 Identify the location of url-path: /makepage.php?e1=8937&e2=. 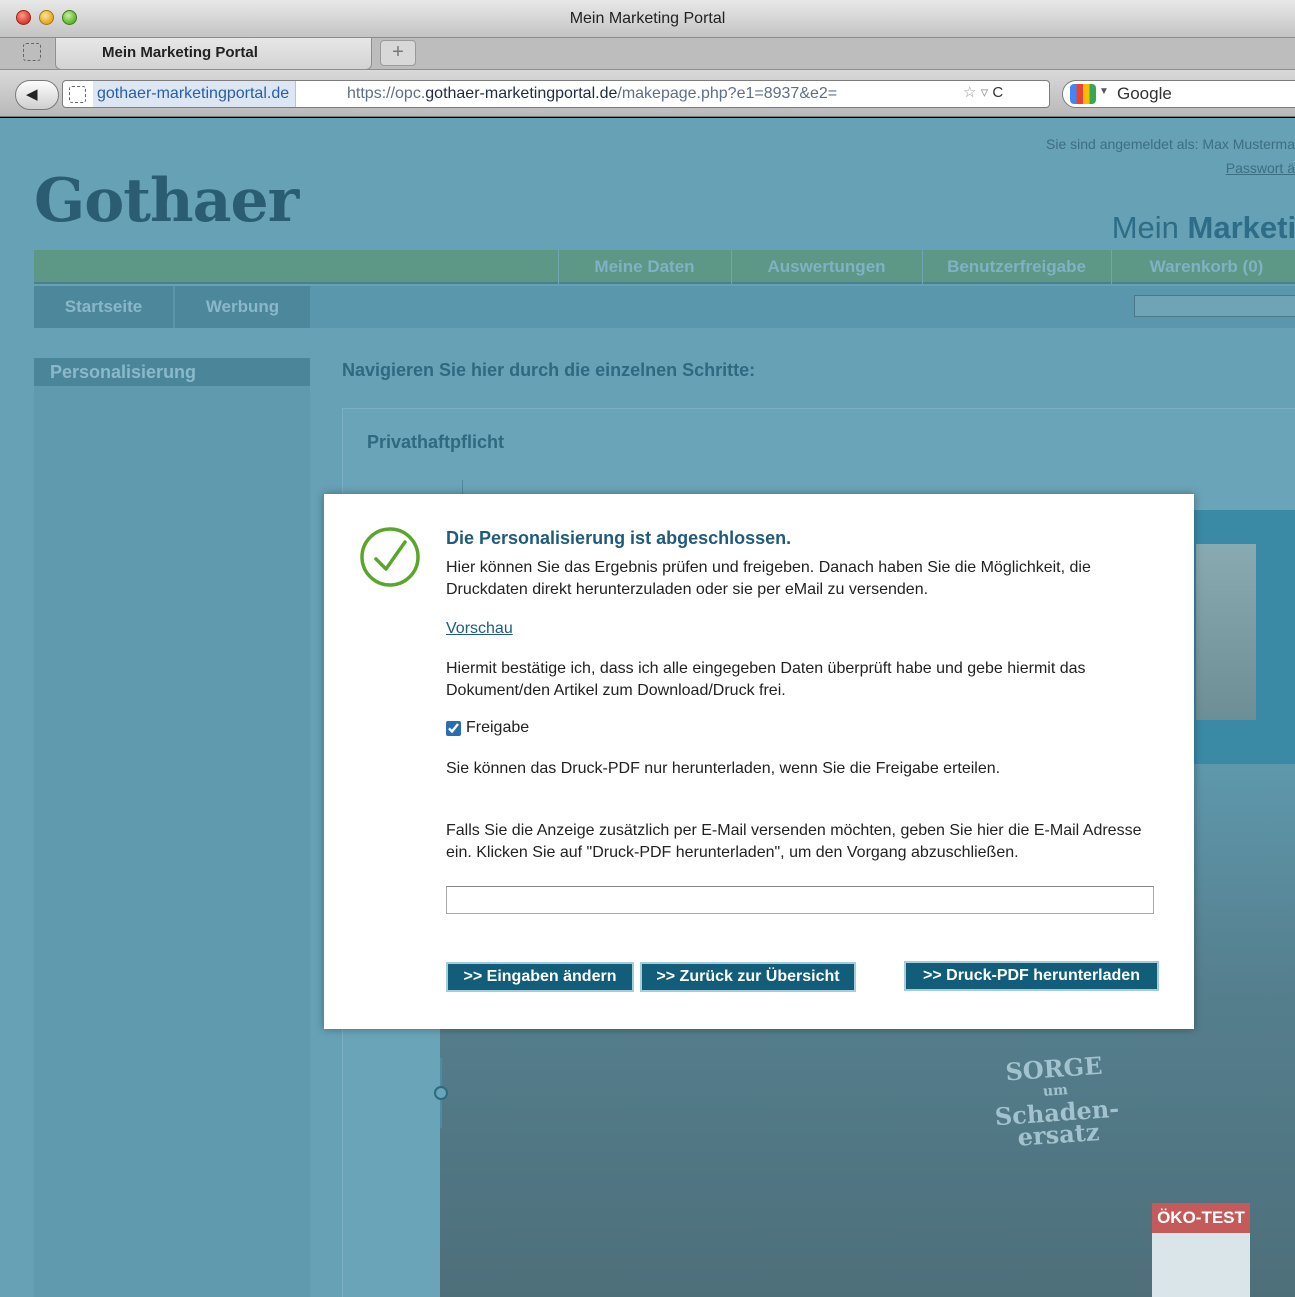
(727, 93).